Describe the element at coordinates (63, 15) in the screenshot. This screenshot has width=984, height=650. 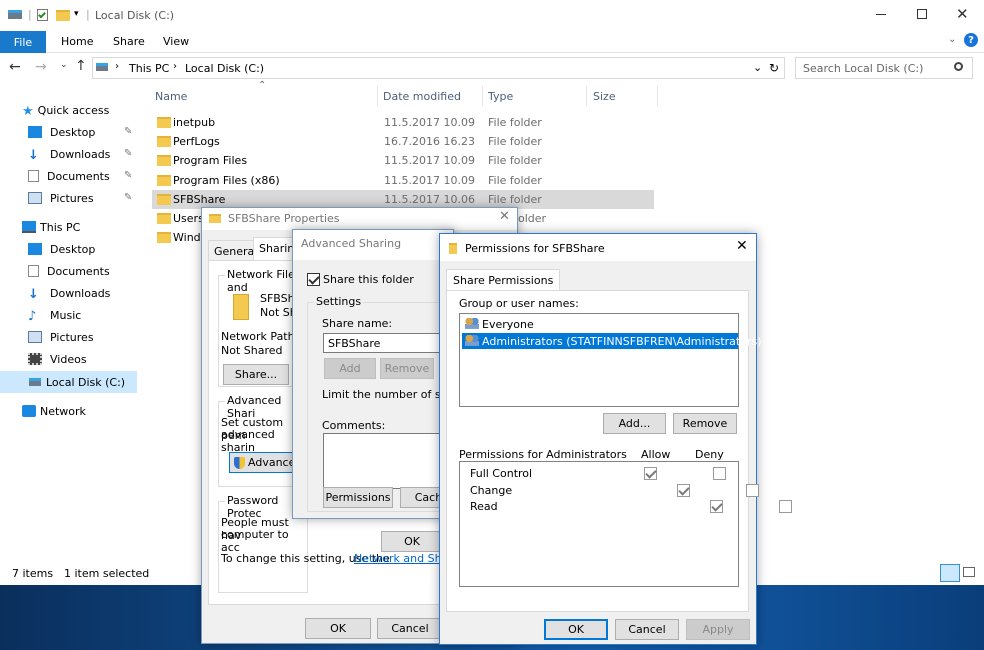
I see `new-folder-icon` at that location.